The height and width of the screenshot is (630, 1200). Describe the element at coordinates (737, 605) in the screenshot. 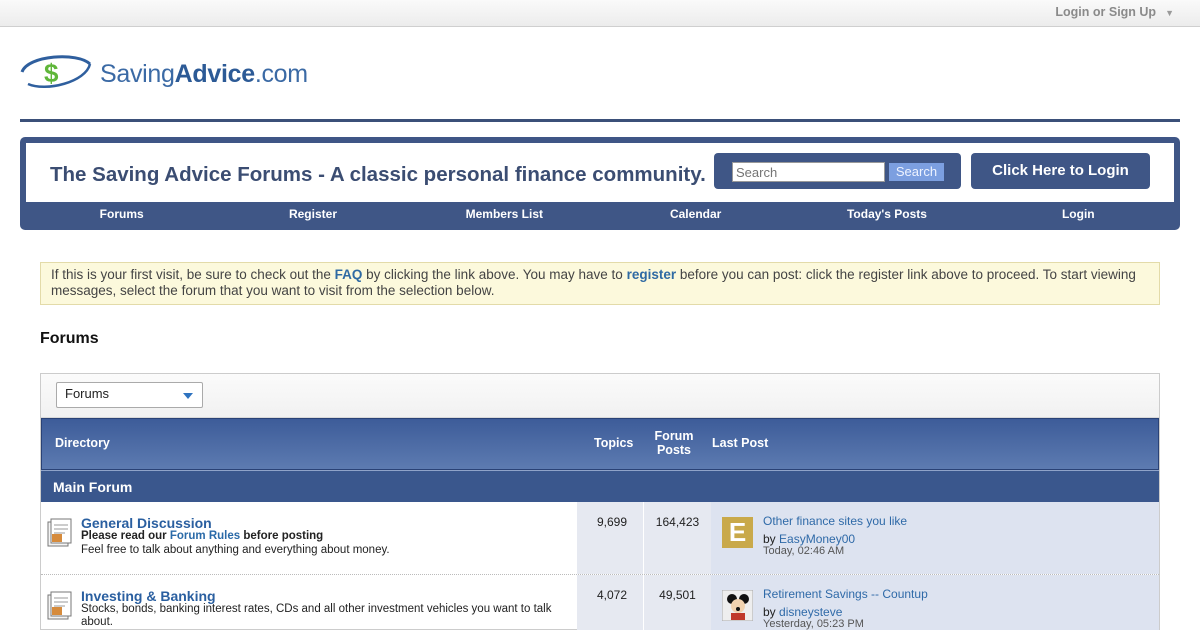

I see `user-avatar` at that location.